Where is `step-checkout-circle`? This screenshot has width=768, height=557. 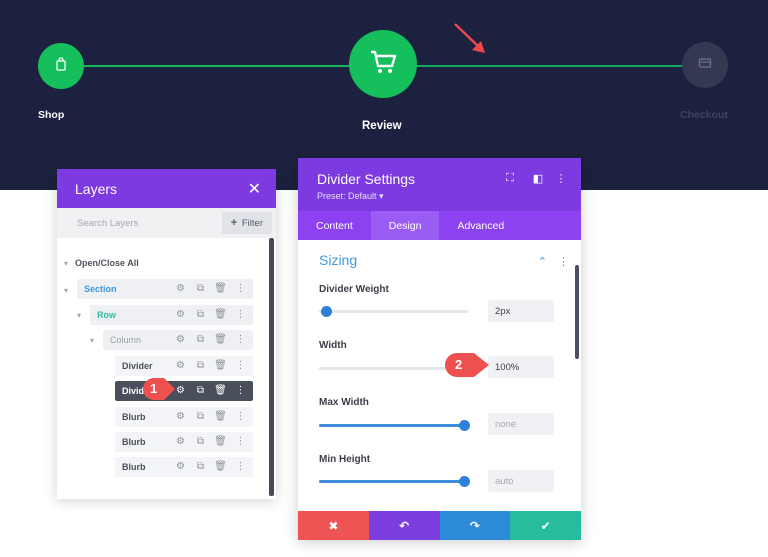
step-checkout-circle is located at coordinates (705, 65).